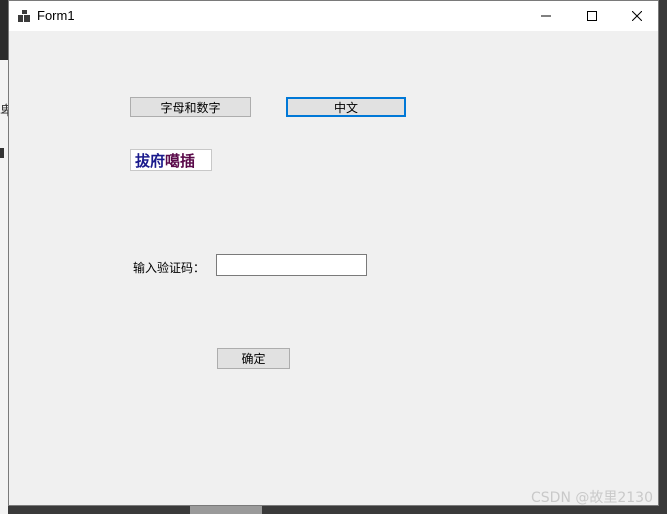 This screenshot has width=667, height=514. I want to click on app-icon, so click(24, 16).